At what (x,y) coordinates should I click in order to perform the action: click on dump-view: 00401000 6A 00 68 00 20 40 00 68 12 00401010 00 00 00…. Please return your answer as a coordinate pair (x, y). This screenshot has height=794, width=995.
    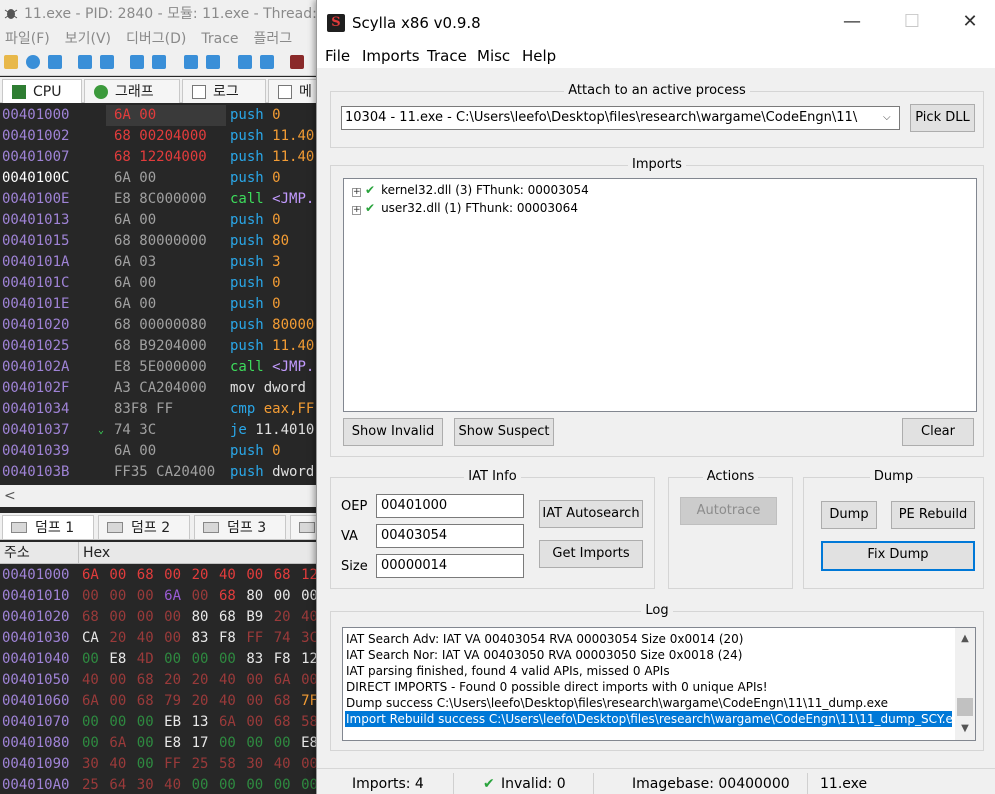
    Looking at the image, I should click on (165, 679).